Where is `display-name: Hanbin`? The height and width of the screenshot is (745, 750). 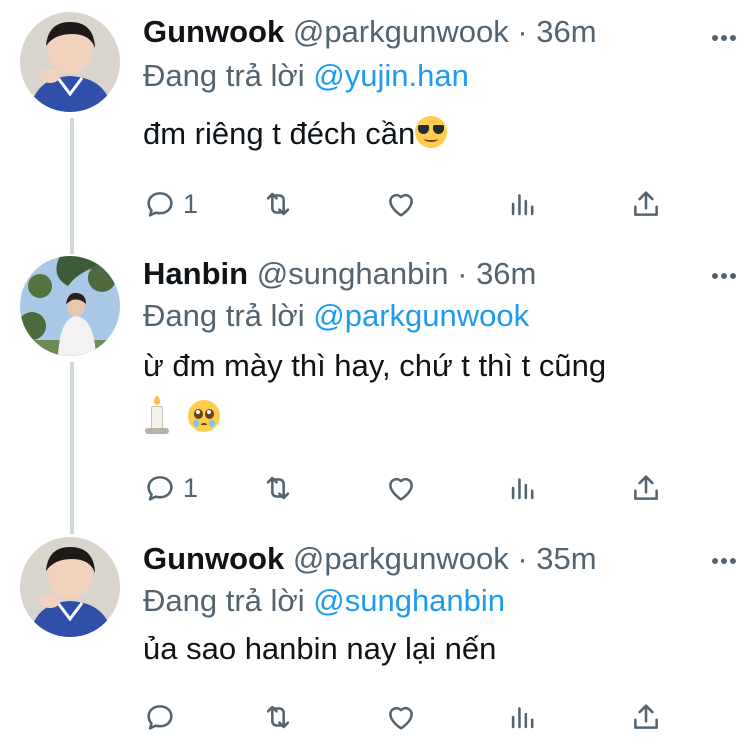 display-name: Hanbin is located at coordinates (195, 273).